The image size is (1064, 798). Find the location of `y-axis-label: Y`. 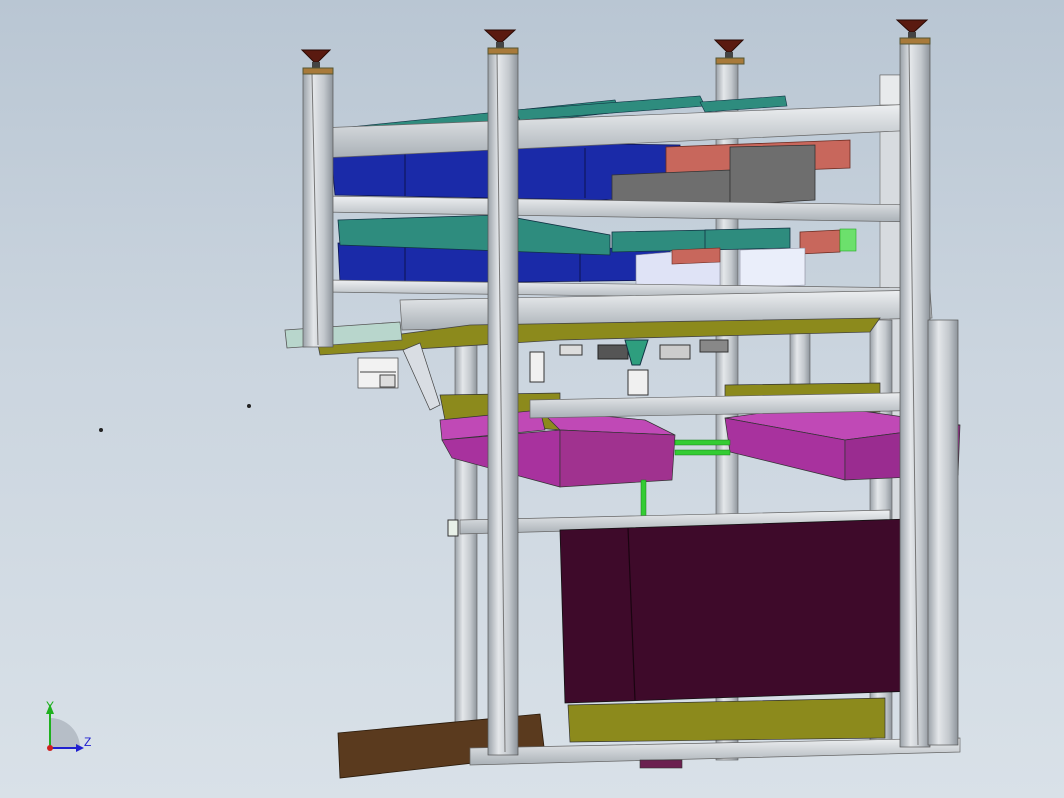

y-axis-label: Y is located at coordinates (50, 706).